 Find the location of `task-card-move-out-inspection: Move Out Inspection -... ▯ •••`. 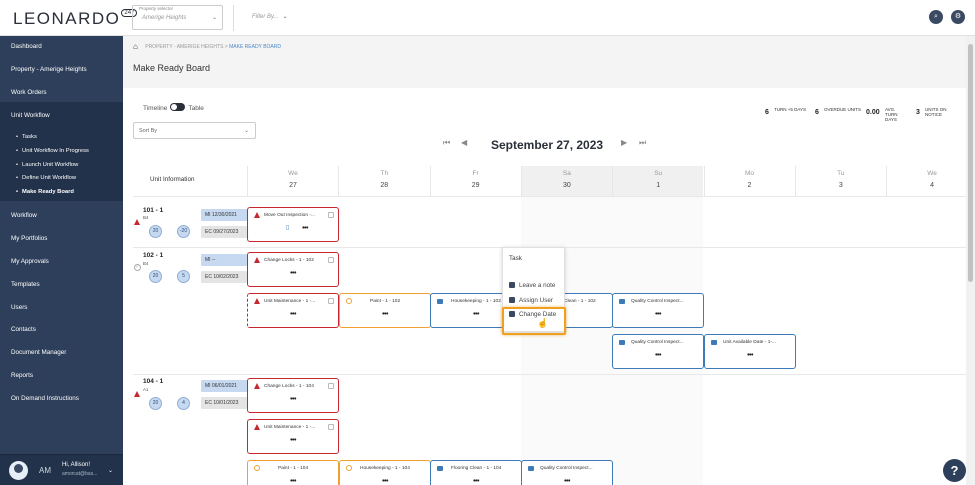

task-card-move-out-inspection: Move Out Inspection -... ▯ ••• is located at coordinates (293, 224).